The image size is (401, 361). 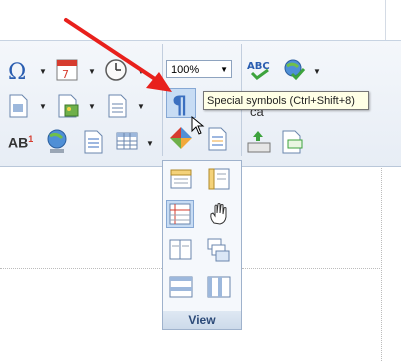 I want to click on field-icon, so click(x=293, y=142).